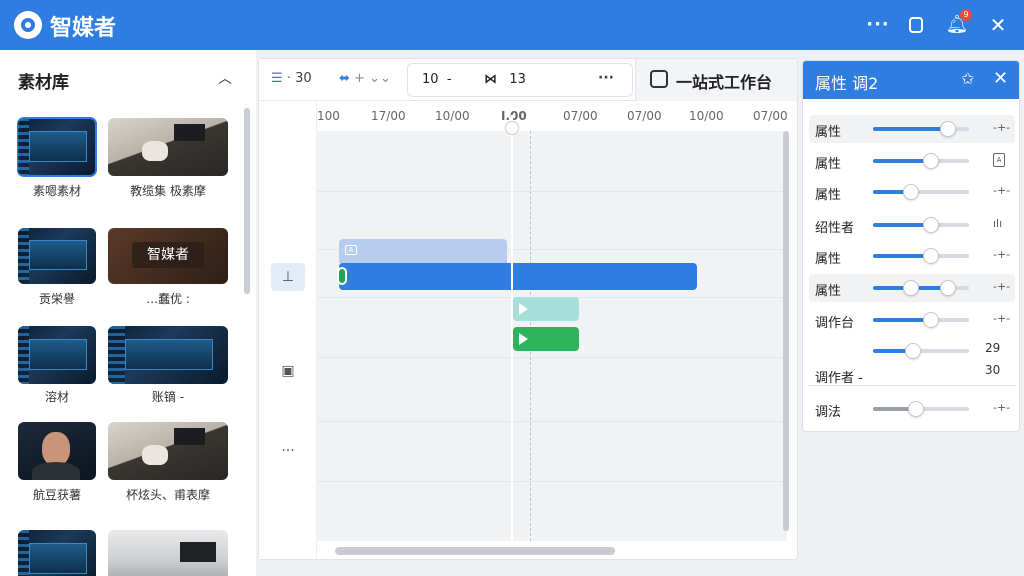  What do you see at coordinates (83, 28) in the screenshot?
I see `app-title: 智媒者` at bounding box center [83, 28].